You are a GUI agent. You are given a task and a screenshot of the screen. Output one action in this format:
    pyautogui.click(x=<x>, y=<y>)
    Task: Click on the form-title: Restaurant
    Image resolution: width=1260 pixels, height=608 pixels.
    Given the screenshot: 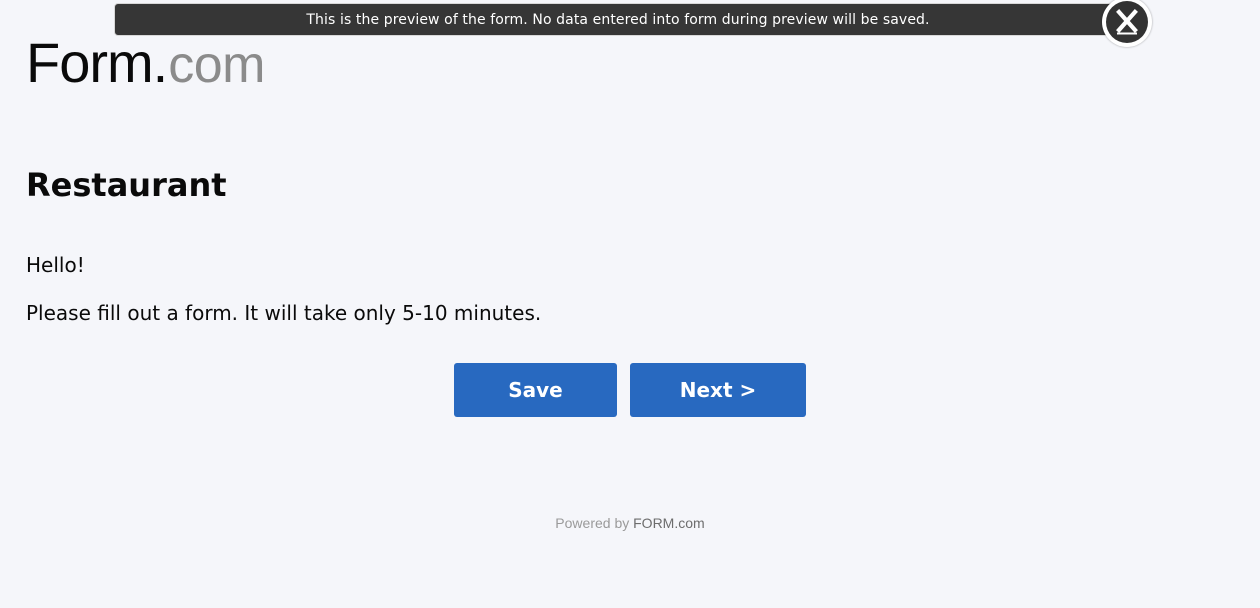 What is the action you would take?
    pyautogui.click(x=126, y=185)
    